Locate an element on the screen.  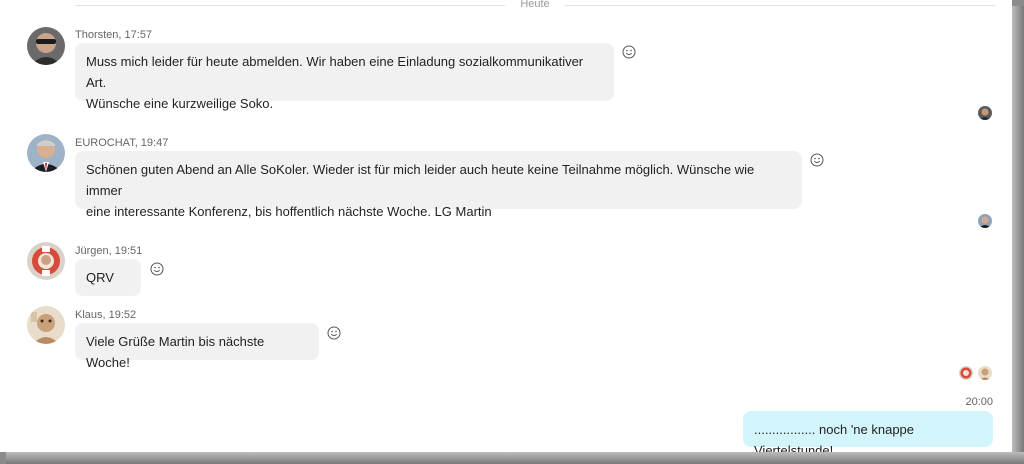
avatar-eurochat is located at coordinates (46, 153).